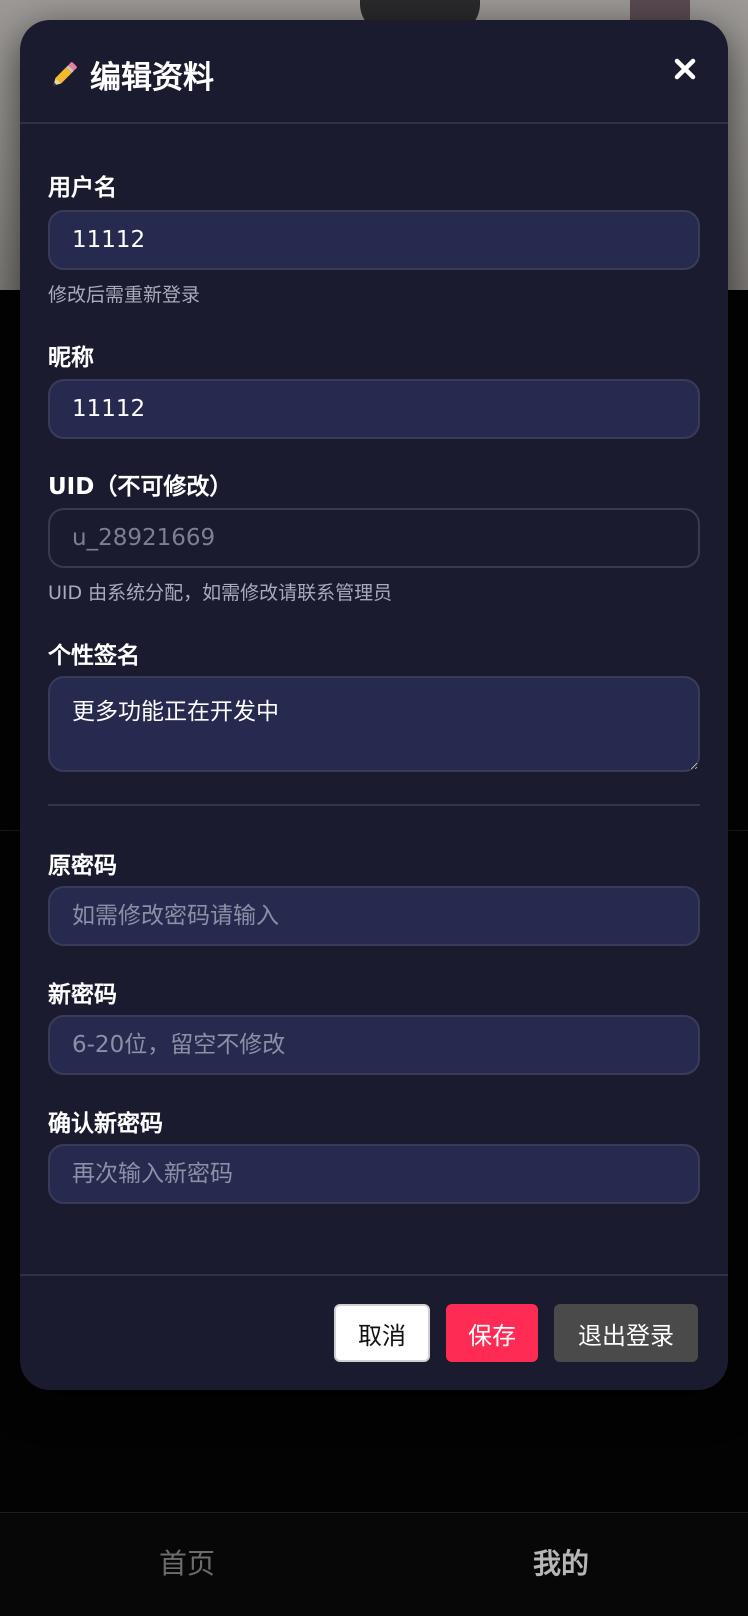 This screenshot has width=748, height=1616. Describe the element at coordinates (626, 1333) in the screenshot. I see `logout-button: 退出登录` at that location.